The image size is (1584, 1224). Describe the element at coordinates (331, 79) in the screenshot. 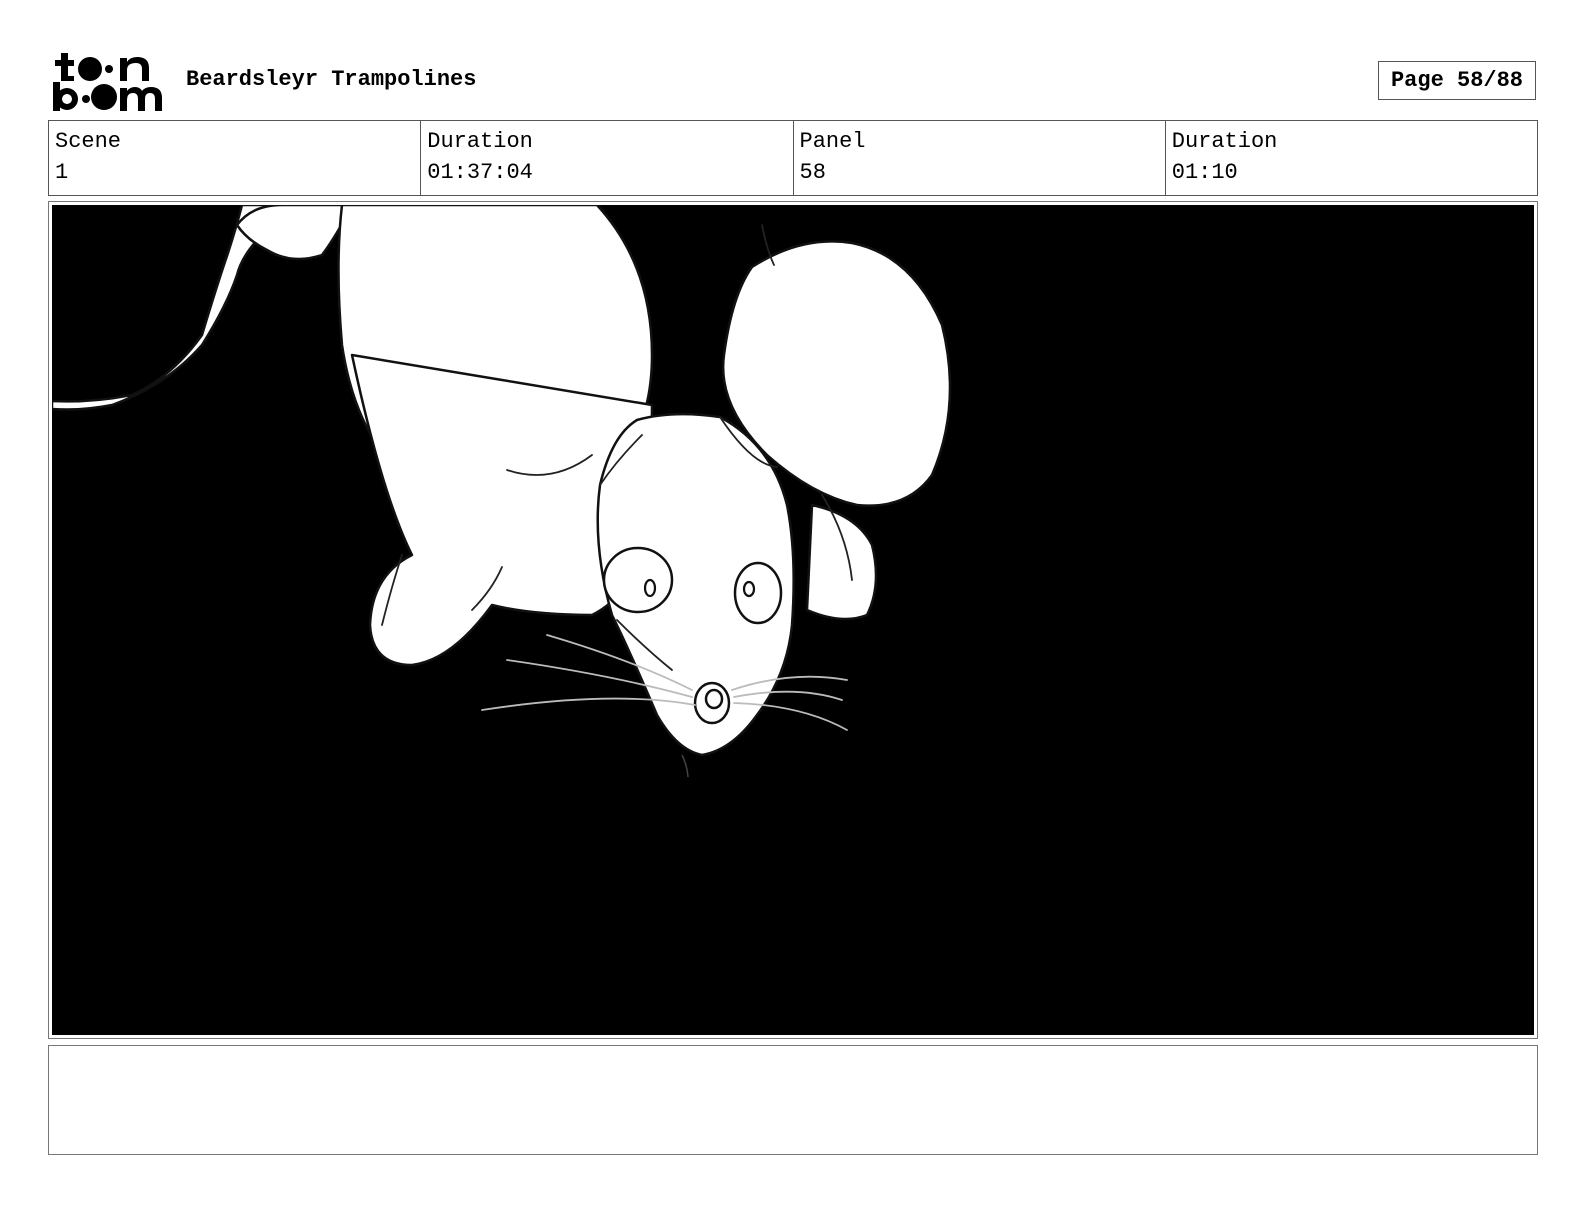

I see `project-title: Beardsleyr Trampolines` at that location.